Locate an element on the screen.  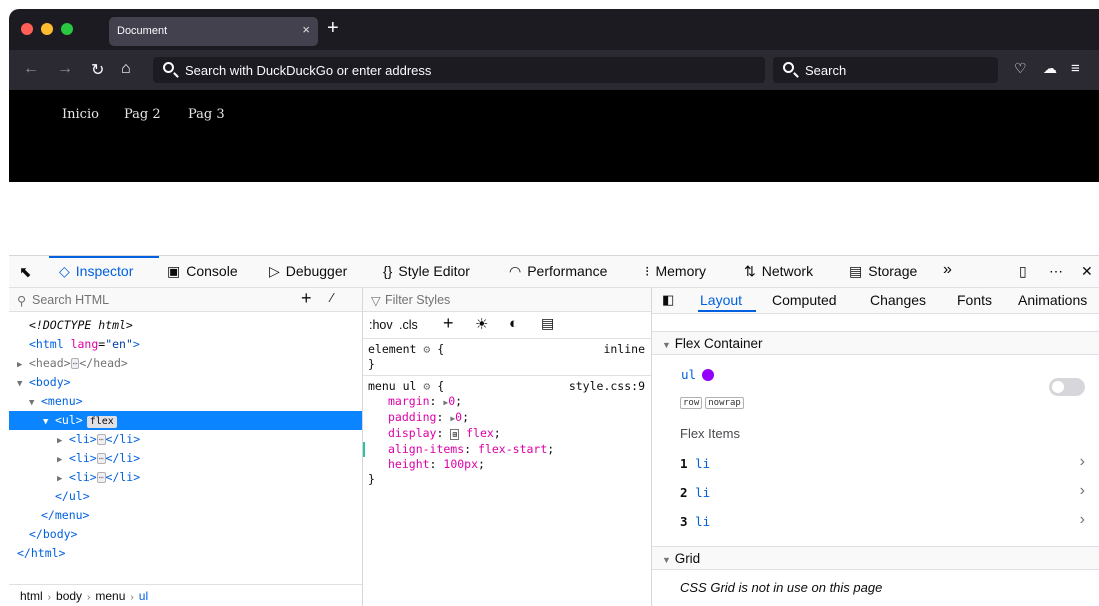
tab-console: ▣ Console is located at coordinates (202, 271).